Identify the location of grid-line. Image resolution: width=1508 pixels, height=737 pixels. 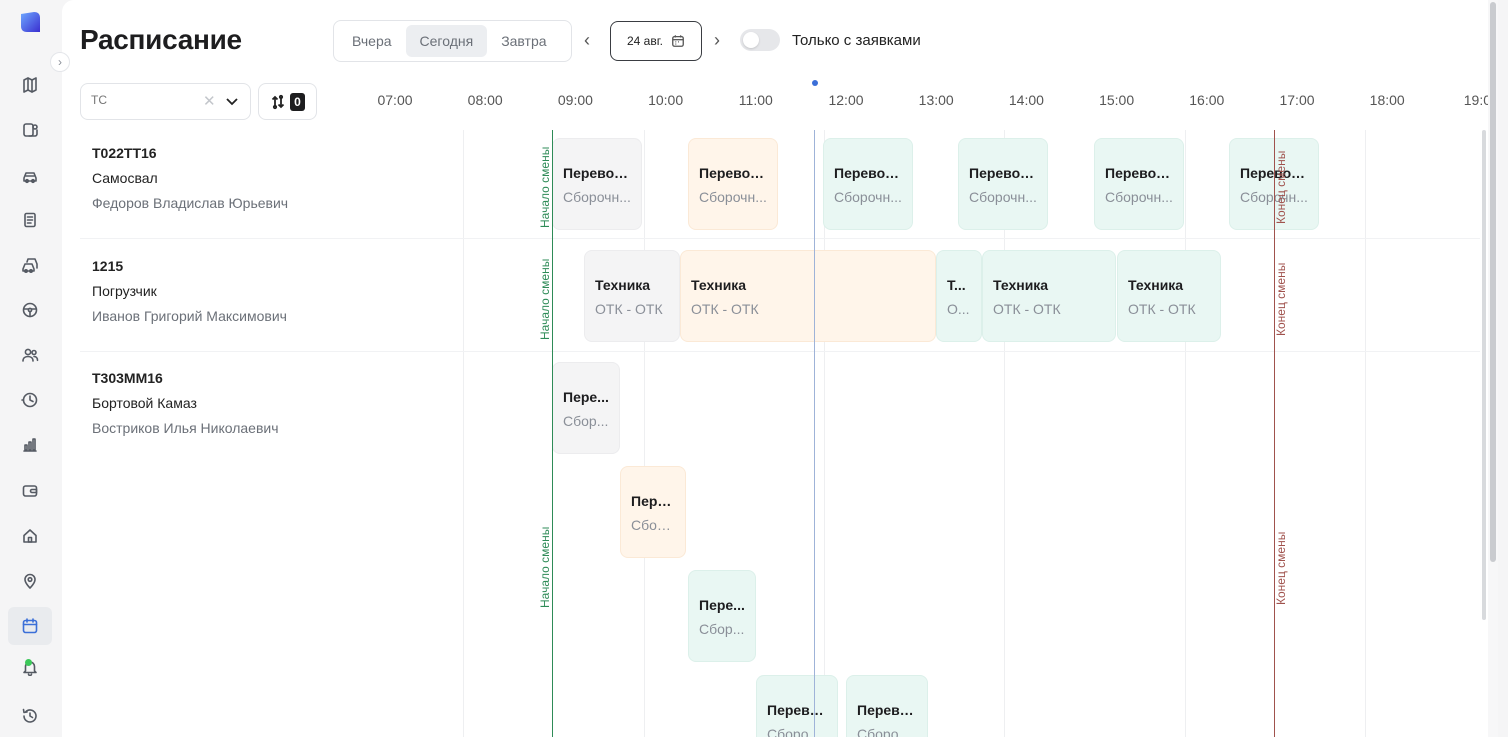
(464, 433).